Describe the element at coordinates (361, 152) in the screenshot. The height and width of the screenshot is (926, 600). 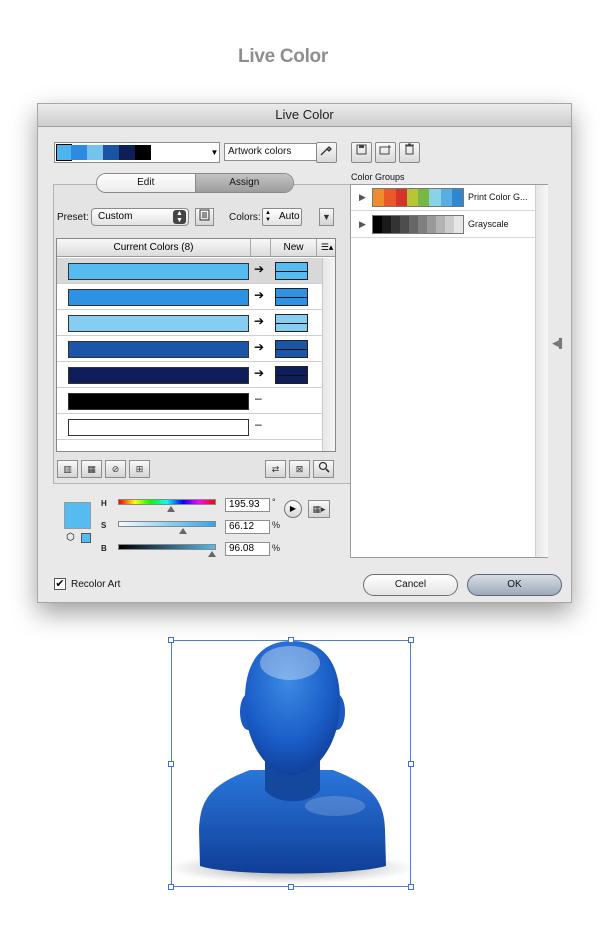
I see `save-group-icon` at that location.